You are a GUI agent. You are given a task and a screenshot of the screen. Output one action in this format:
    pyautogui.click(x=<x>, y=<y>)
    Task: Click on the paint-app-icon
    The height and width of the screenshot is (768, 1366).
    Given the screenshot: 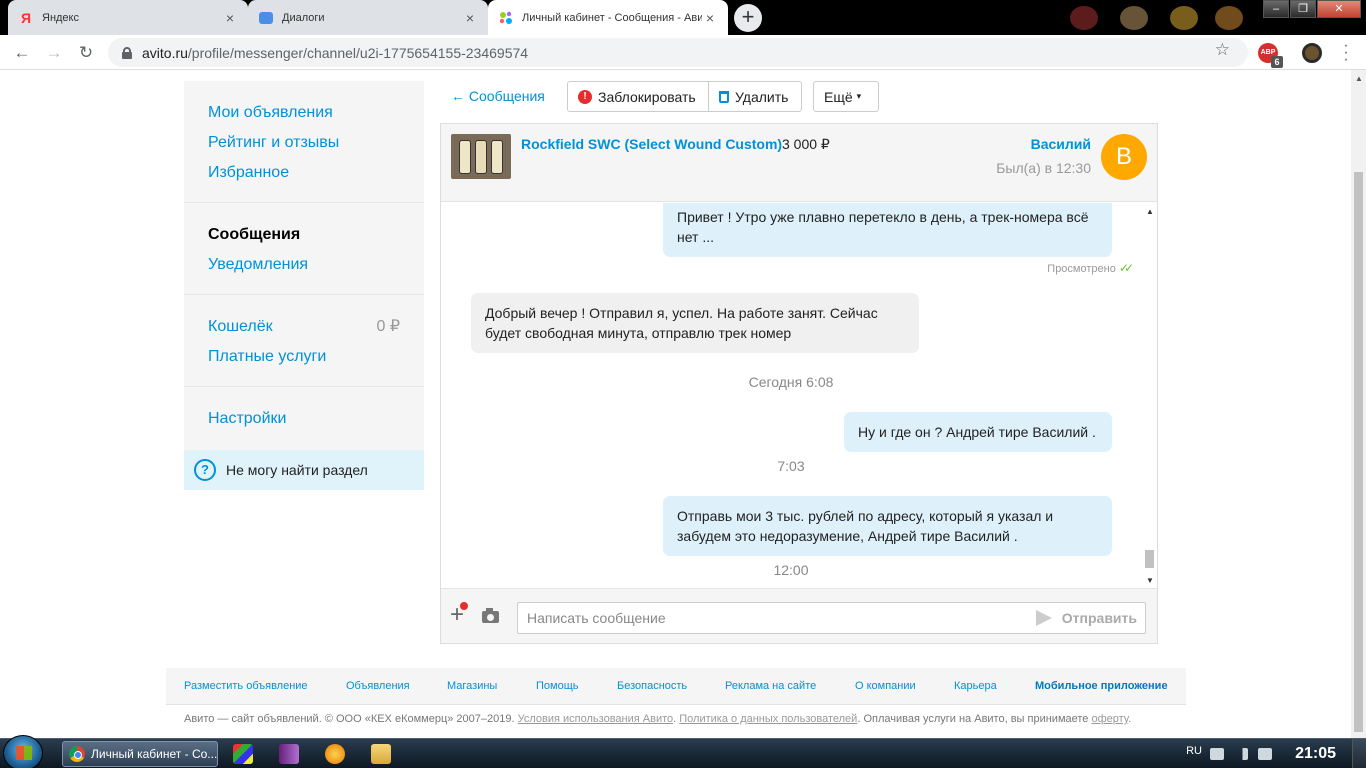 What is the action you would take?
    pyautogui.click(x=243, y=754)
    